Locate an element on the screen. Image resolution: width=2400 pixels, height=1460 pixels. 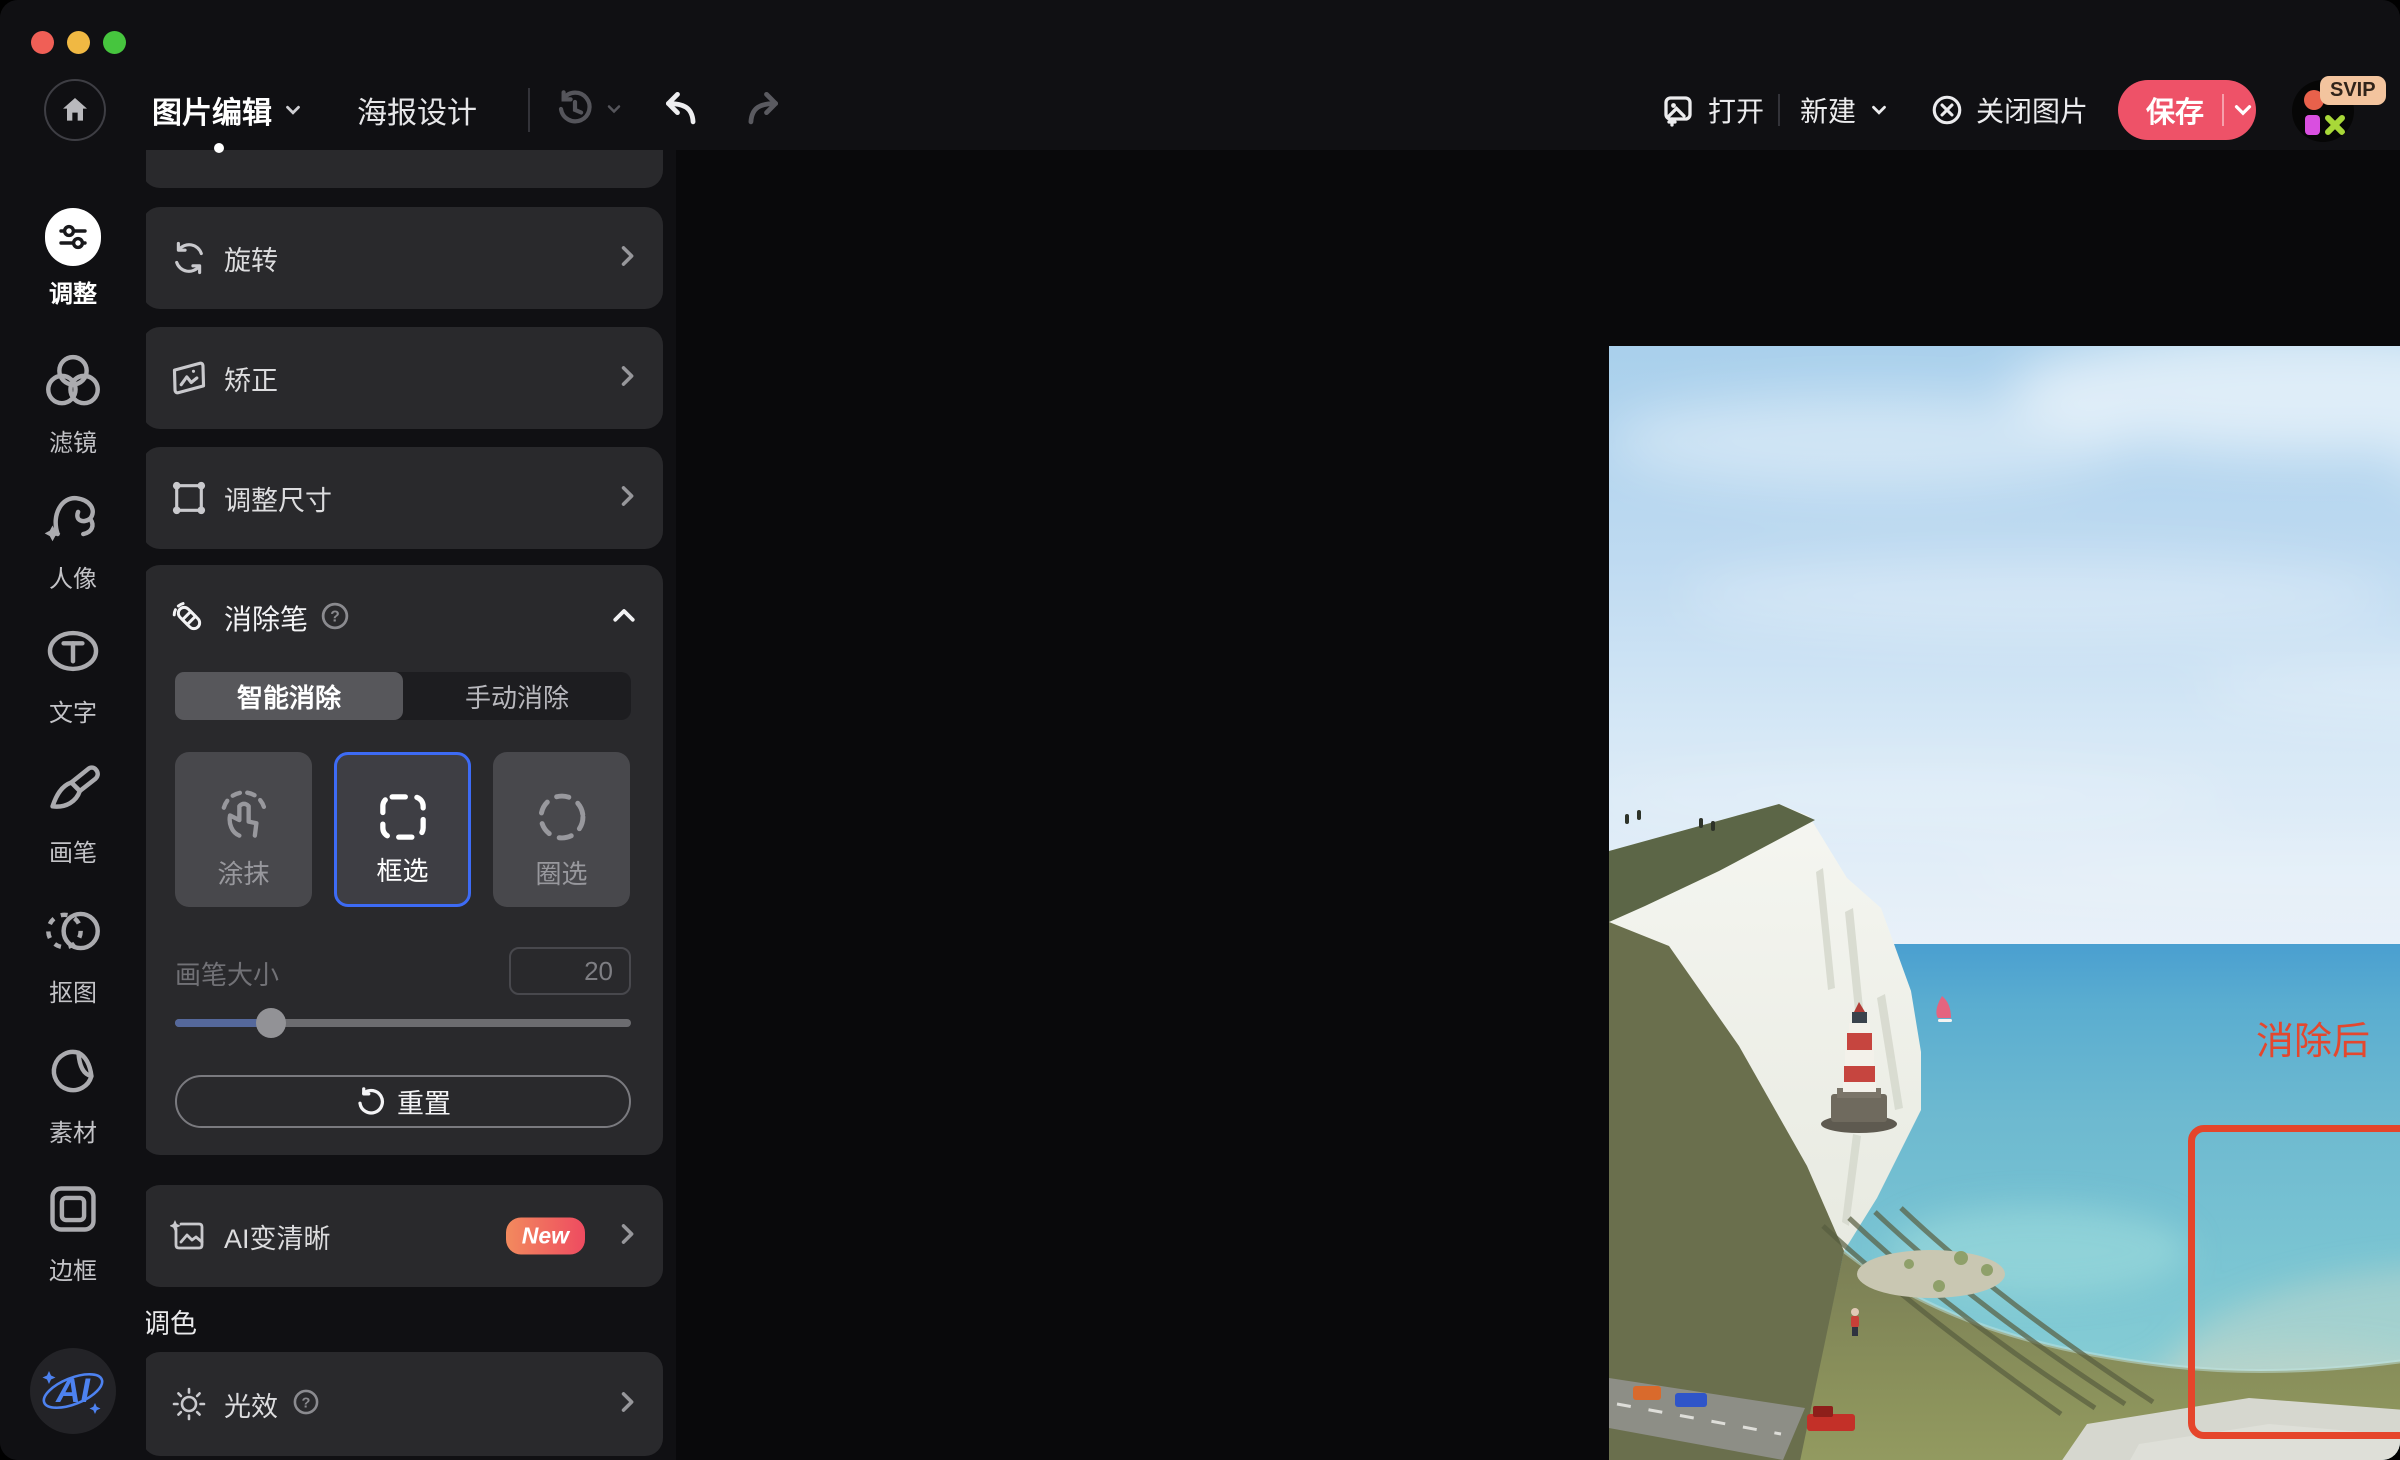
tool-smear: 涂抹 is located at coordinates (243, 829).